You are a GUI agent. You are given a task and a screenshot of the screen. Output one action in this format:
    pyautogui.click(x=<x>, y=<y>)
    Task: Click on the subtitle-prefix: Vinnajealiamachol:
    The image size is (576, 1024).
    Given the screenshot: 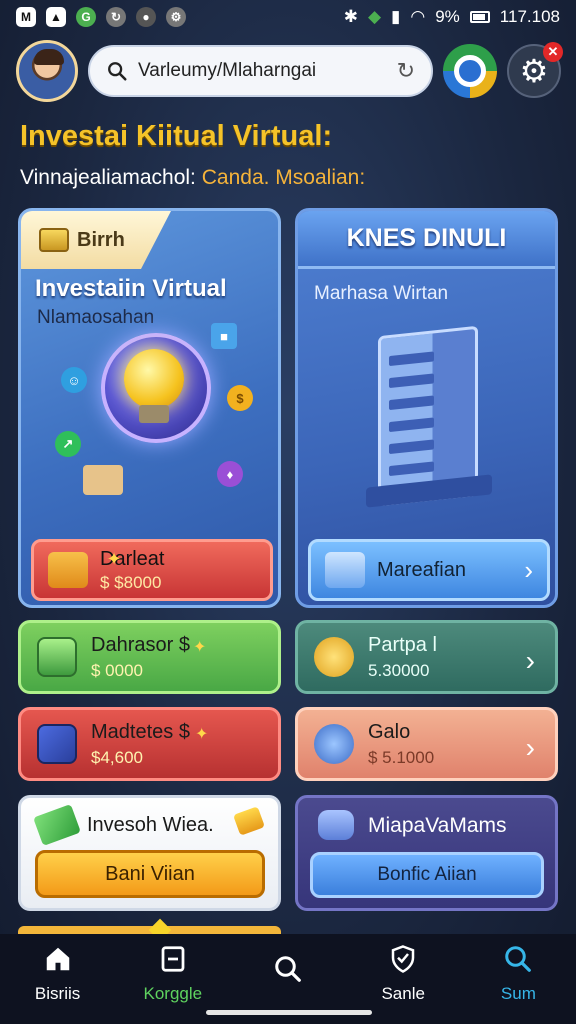 What is the action you would take?
    pyautogui.click(x=108, y=177)
    